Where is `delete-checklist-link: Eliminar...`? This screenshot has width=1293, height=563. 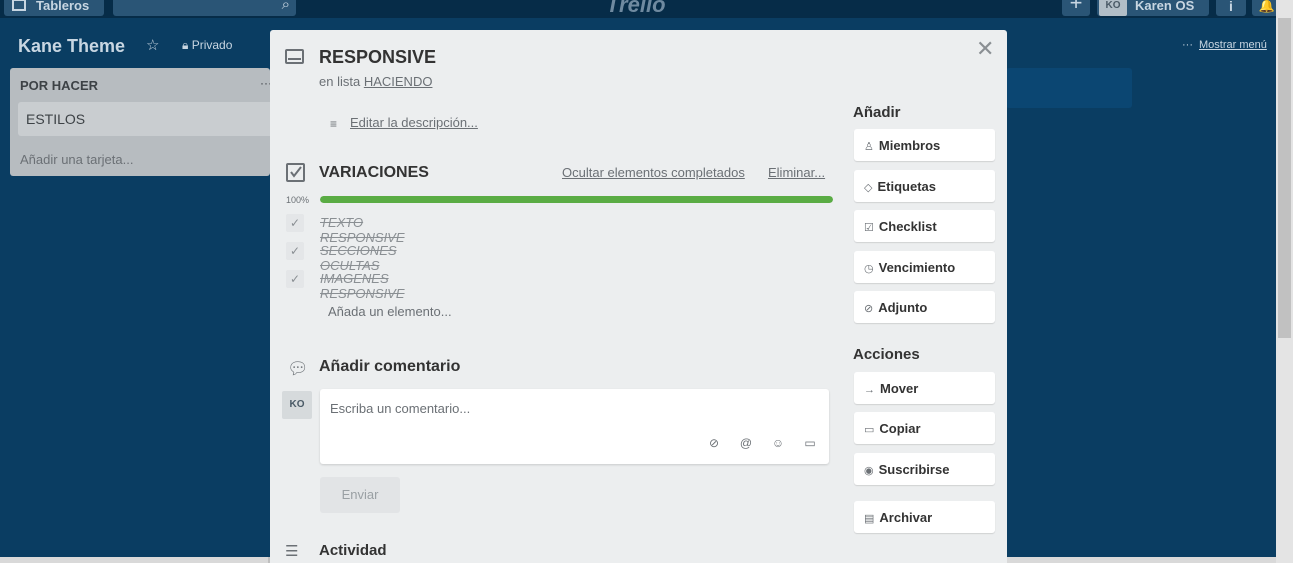
delete-checklist-link: Eliminar... is located at coordinates (796, 172).